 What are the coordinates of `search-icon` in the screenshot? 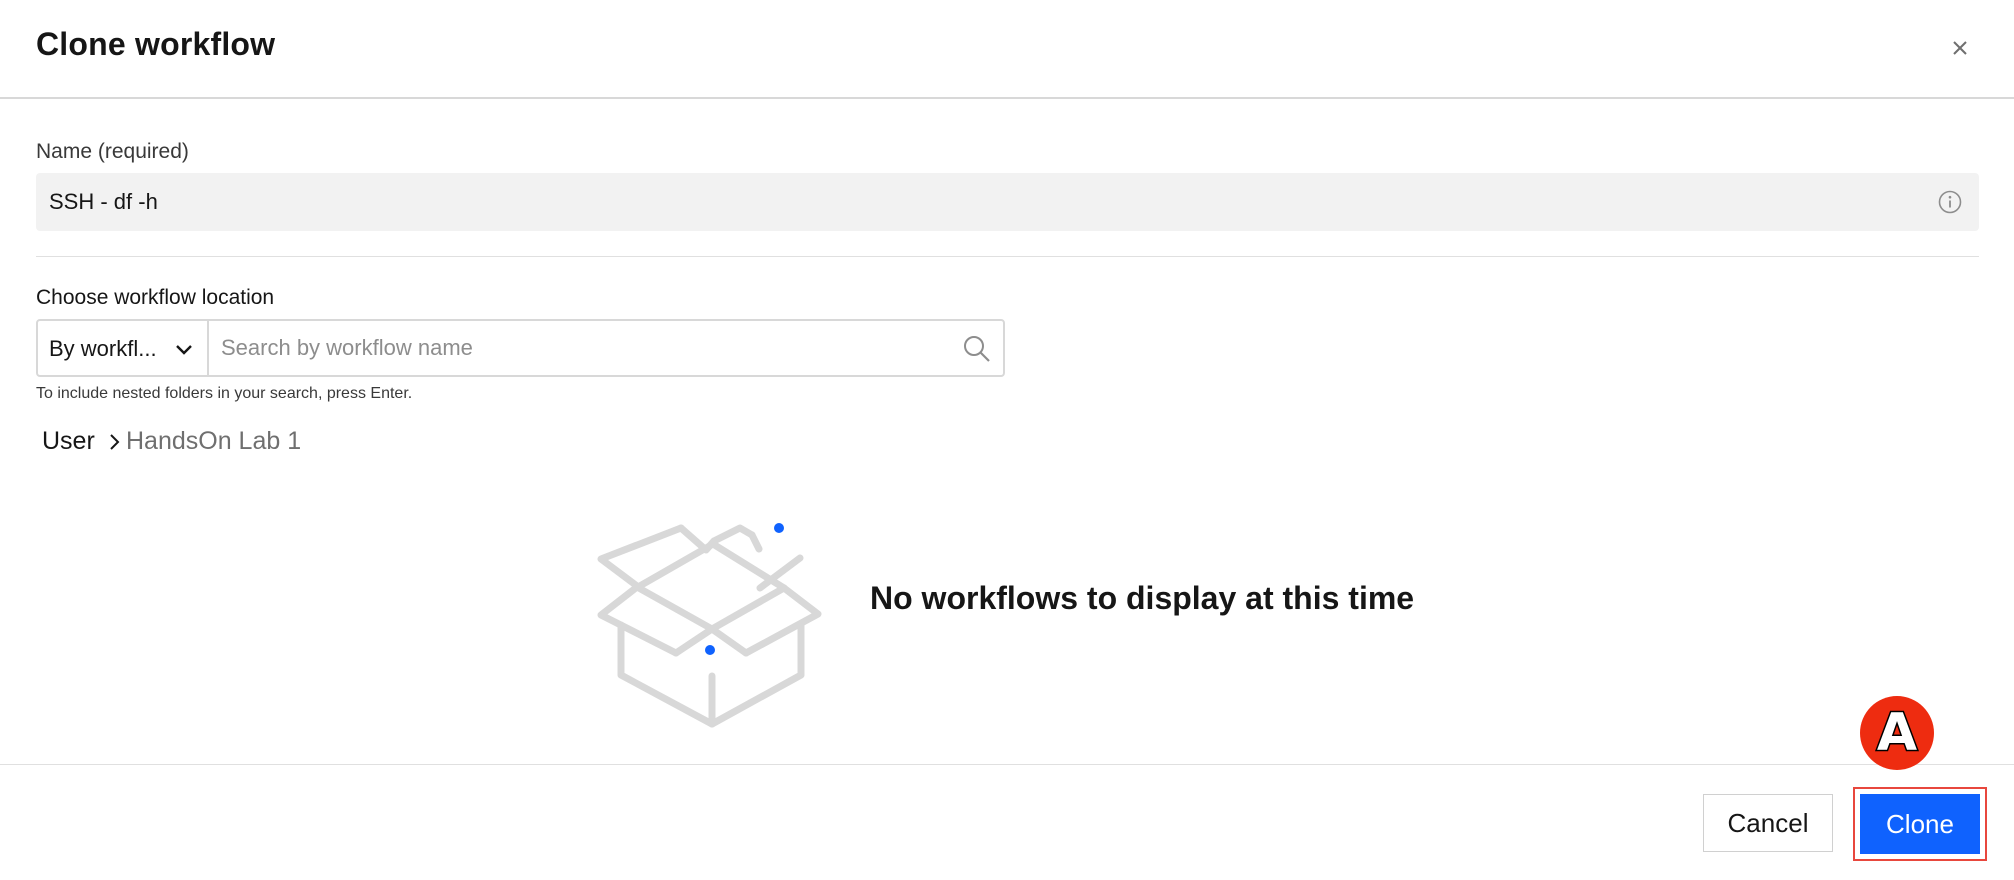 It's located at (977, 349).